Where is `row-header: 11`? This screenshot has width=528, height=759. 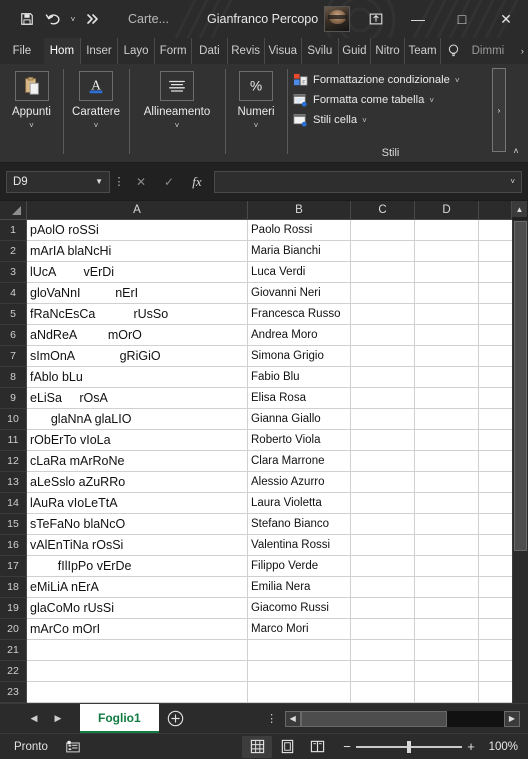
row-header: 11 is located at coordinates (13, 440).